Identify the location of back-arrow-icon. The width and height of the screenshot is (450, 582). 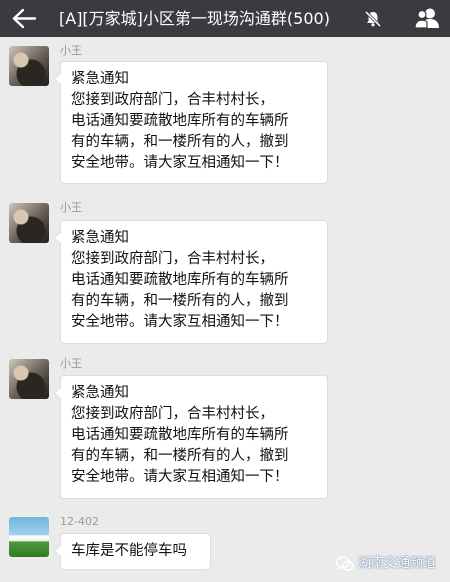
(24, 18).